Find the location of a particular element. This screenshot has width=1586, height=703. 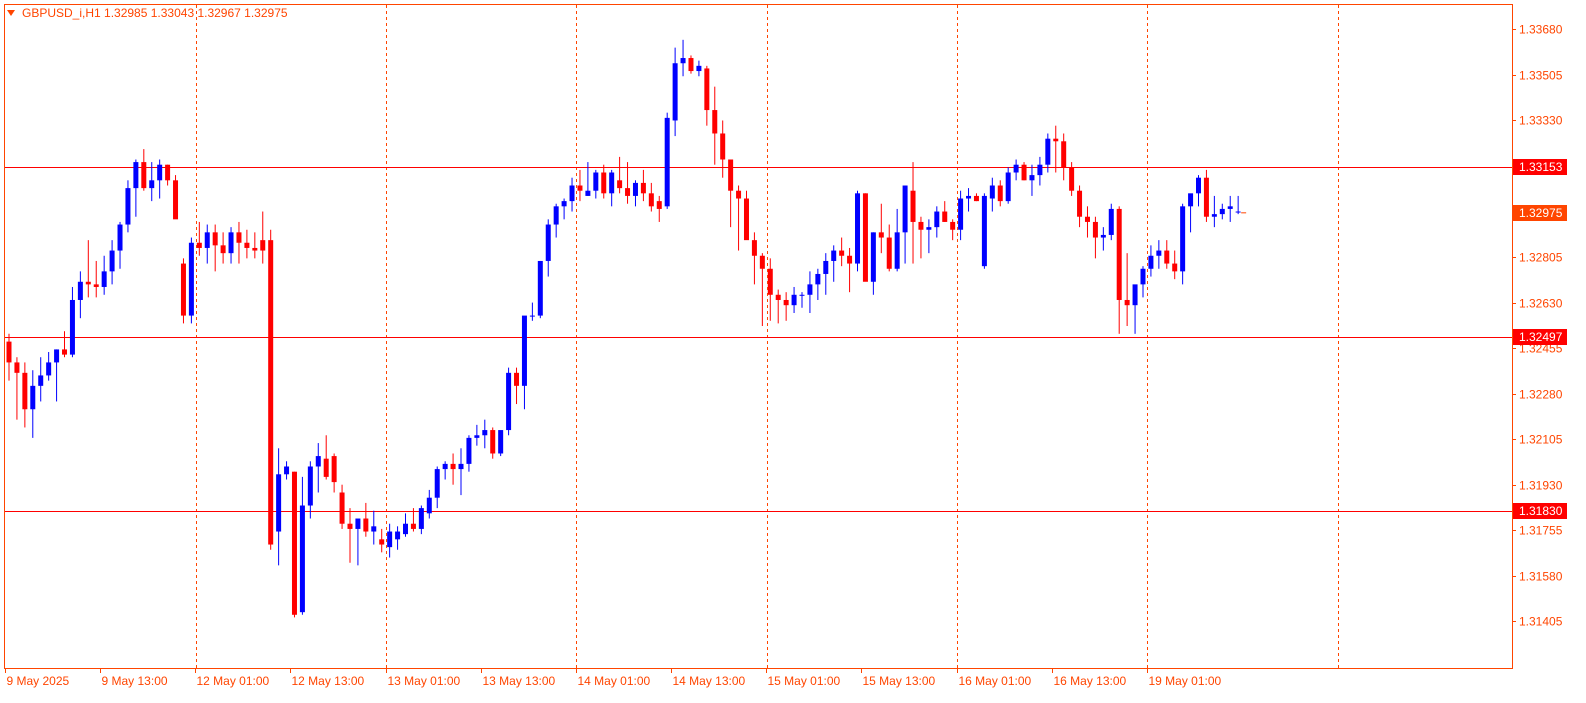

price-tick-label: 1.33680 is located at coordinates (1541, 30).